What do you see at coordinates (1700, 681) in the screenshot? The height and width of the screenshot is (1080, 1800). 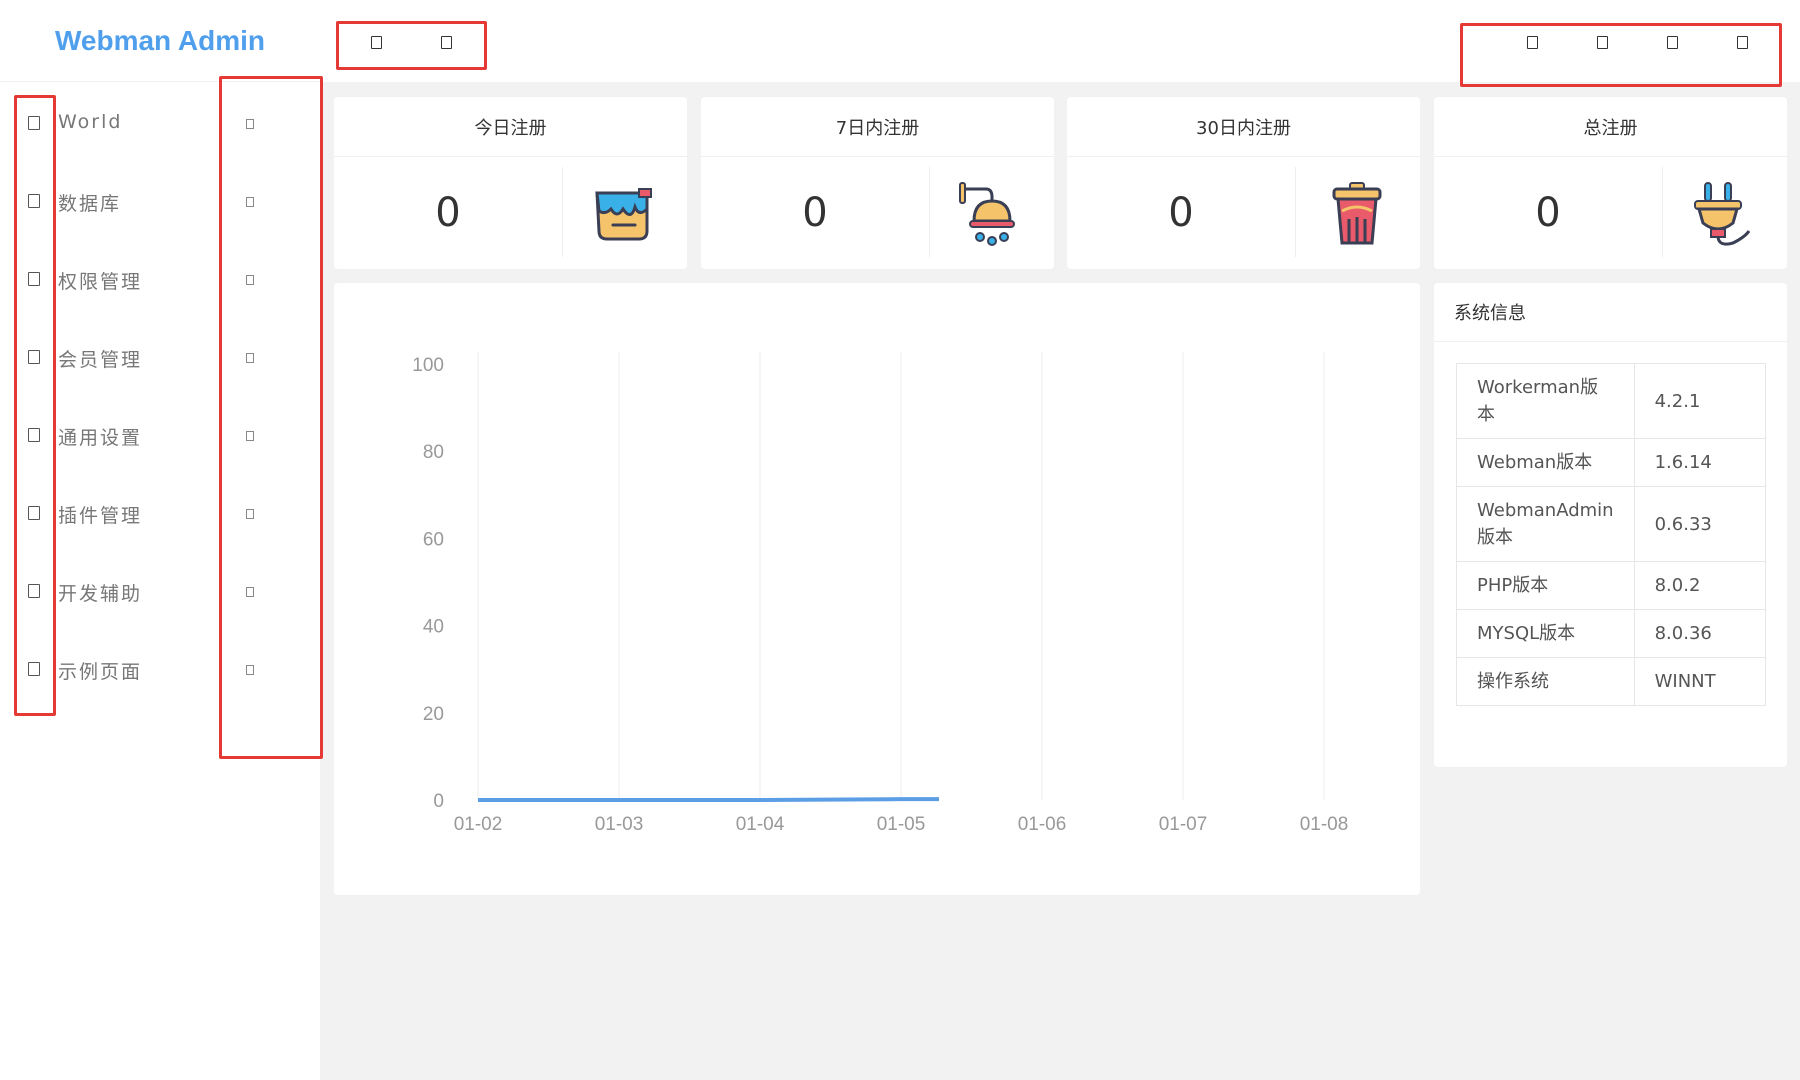 I see `info-value: WINNT` at bounding box center [1700, 681].